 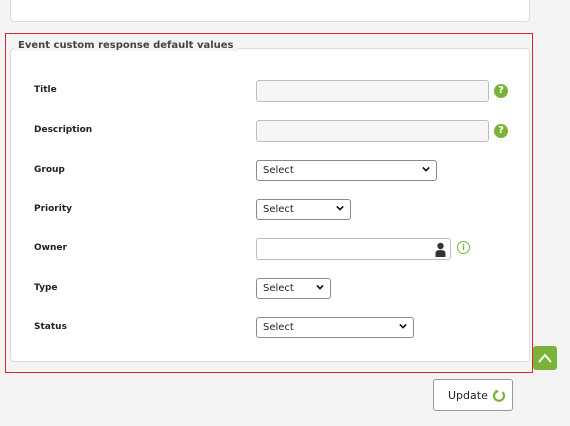 I want to click on status-select-value: Select, so click(x=278, y=327).